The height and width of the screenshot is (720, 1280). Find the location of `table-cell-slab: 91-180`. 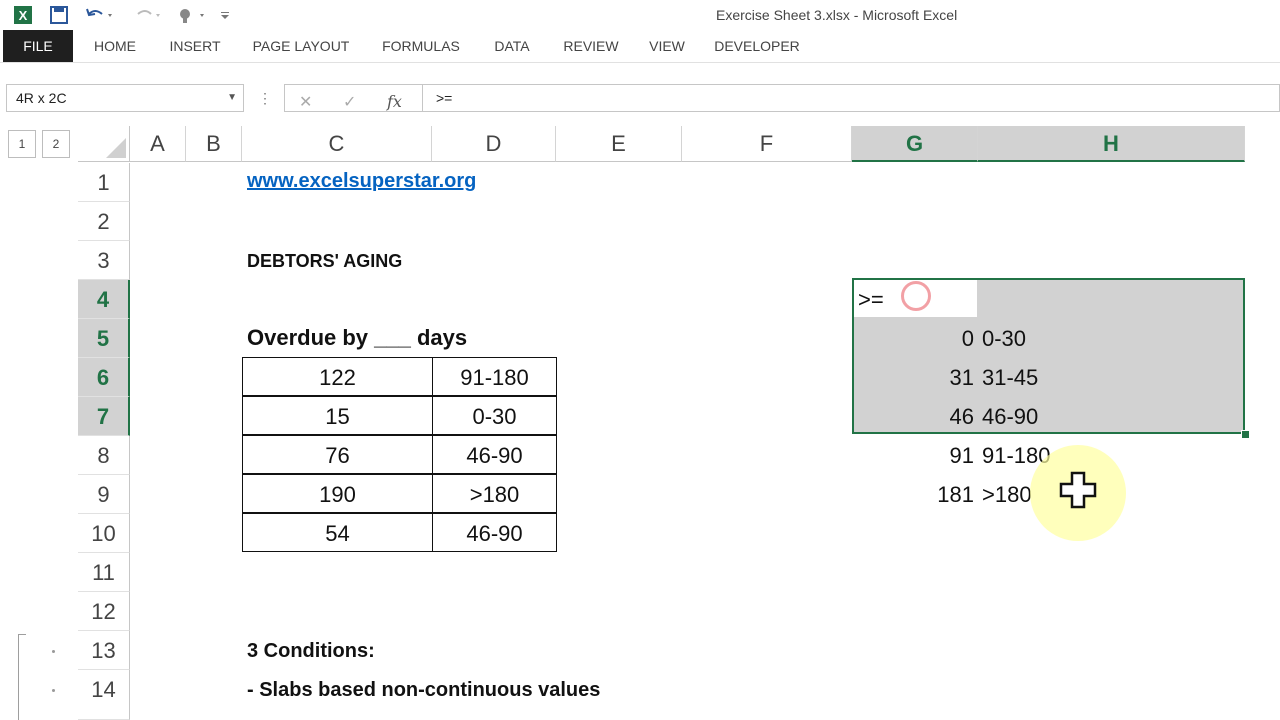

table-cell-slab: 91-180 is located at coordinates (494, 376).